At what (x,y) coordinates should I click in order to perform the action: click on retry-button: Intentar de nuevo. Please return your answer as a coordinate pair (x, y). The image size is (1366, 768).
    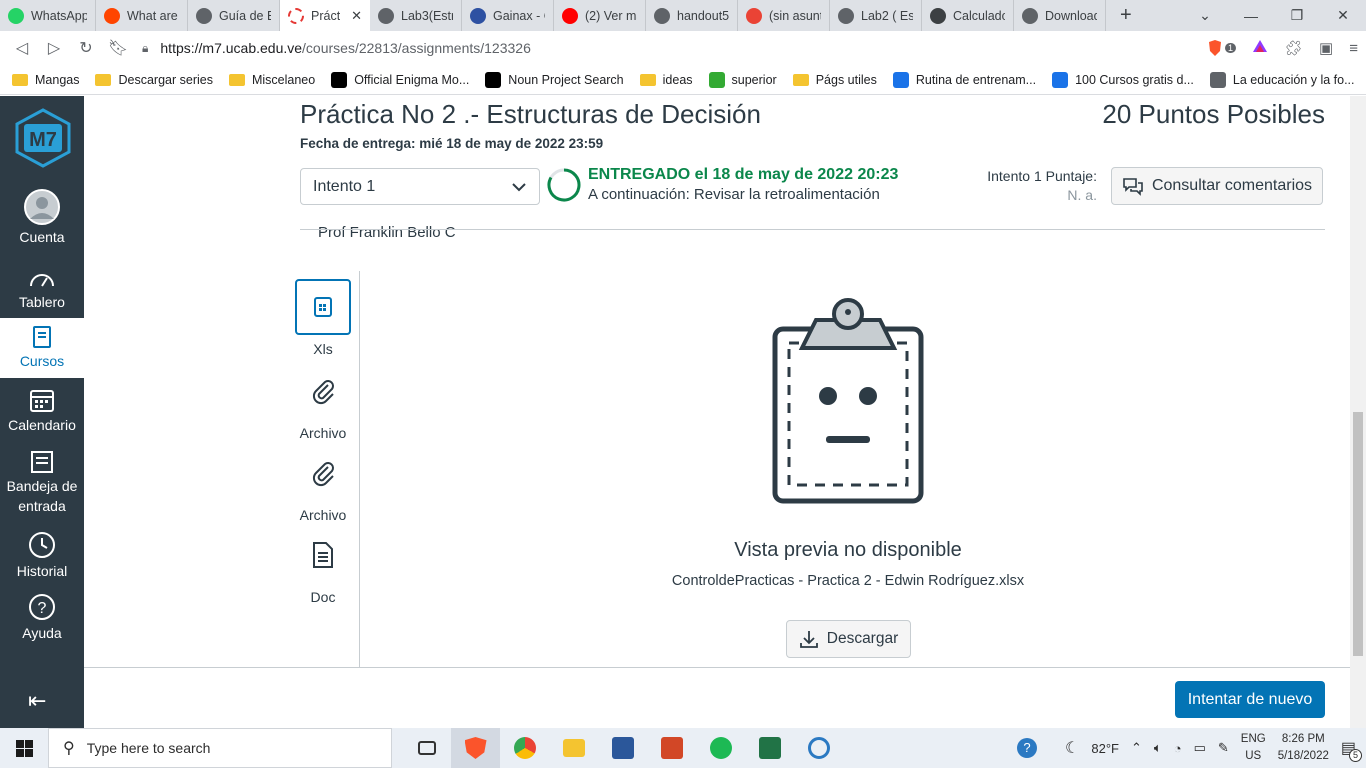
    Looking at the image, I should click on (1250, 699).